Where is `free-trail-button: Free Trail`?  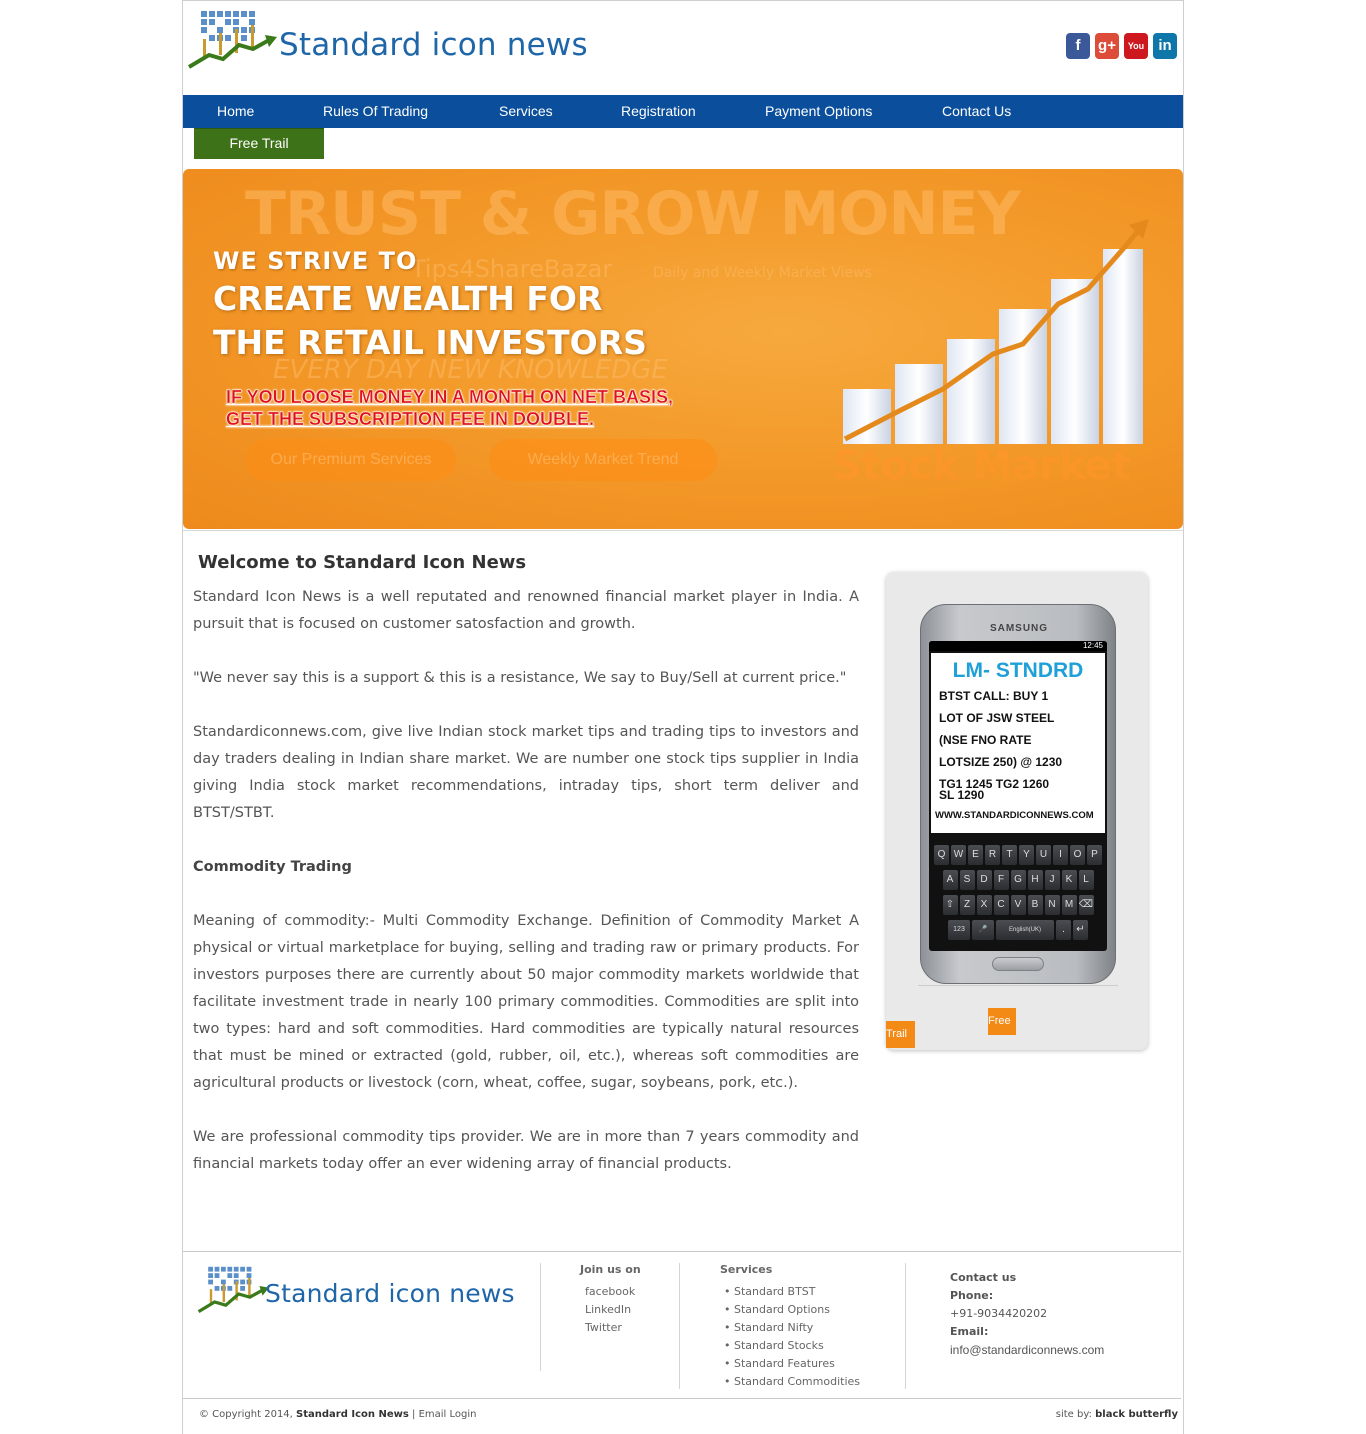 free-trail-button: Free Trail is located at coordinates (259, 143).